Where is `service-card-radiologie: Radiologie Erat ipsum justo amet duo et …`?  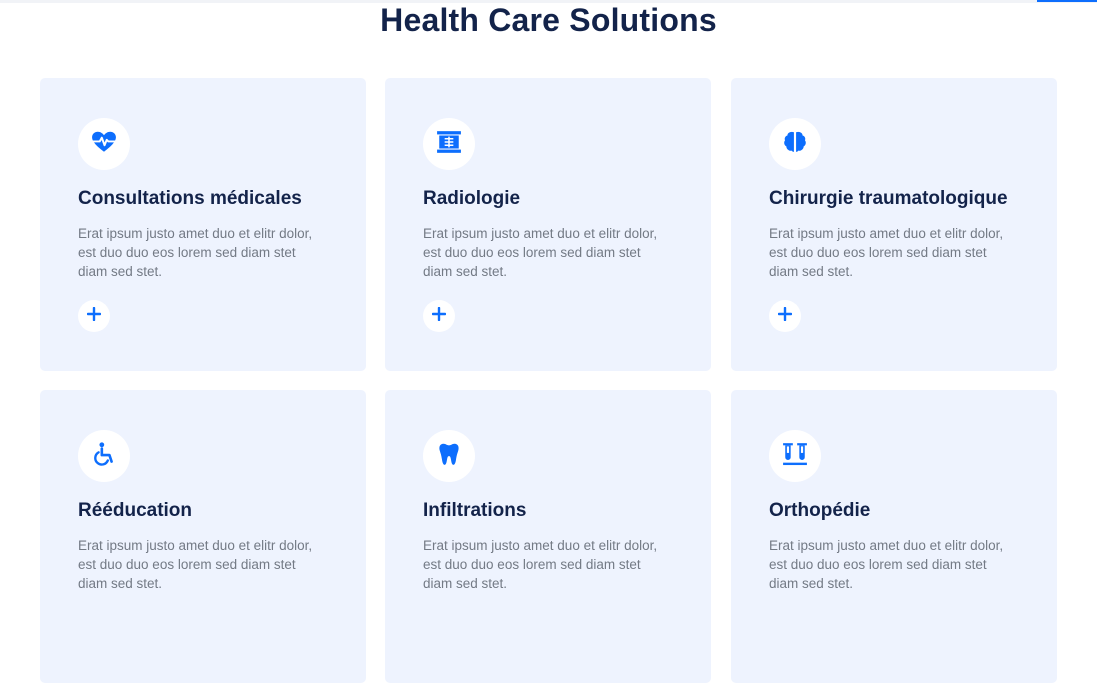
service-card-radiologie: Radiologie Erat ipsum justo amet duo et … is located at coordinates (548, 224).